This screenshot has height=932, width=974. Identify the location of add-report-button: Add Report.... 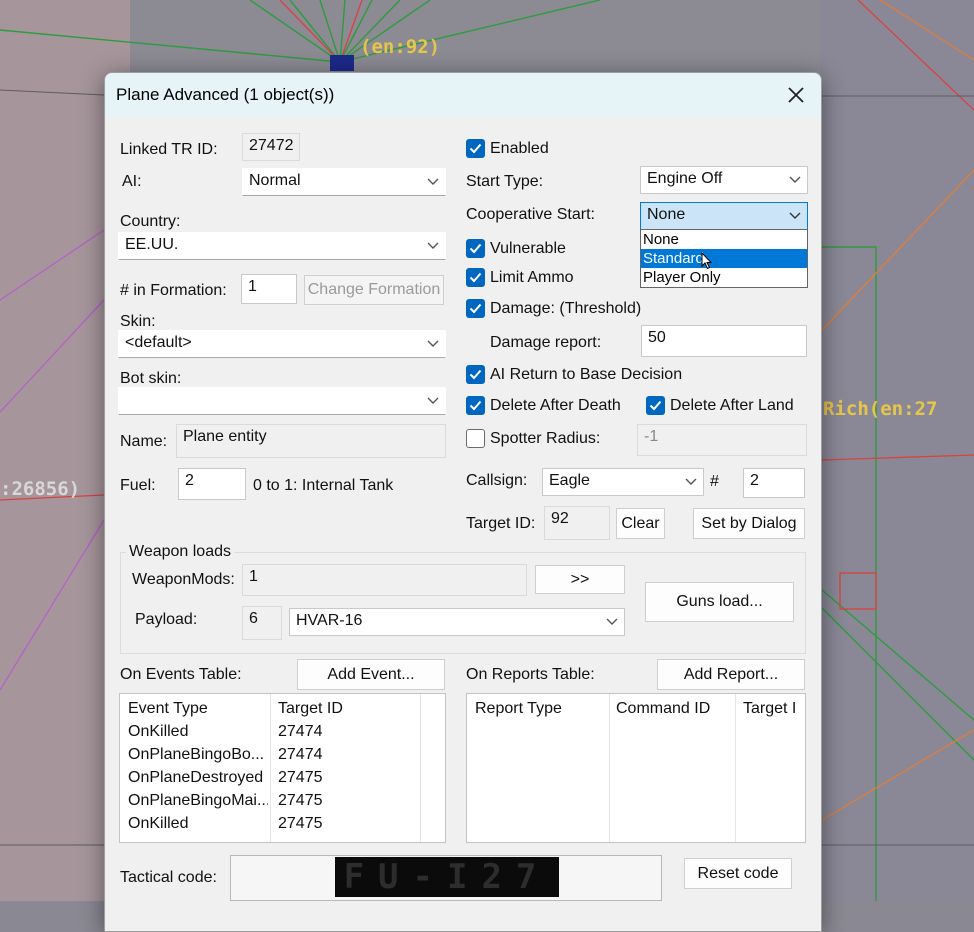
(731, 674).